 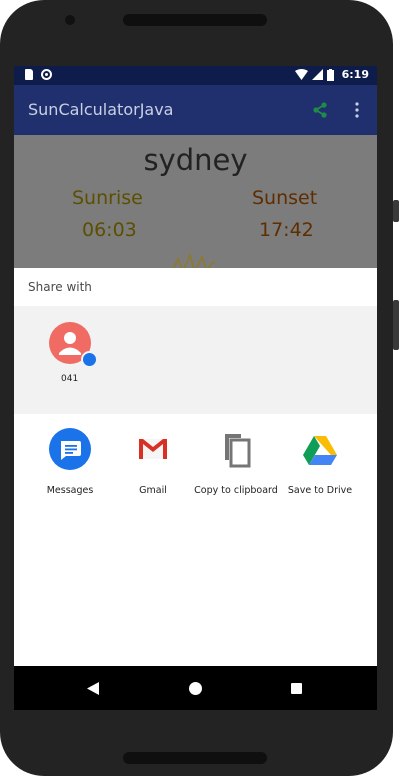 I want to click on sunset-time: 17:42, so click(x=286, y=230).